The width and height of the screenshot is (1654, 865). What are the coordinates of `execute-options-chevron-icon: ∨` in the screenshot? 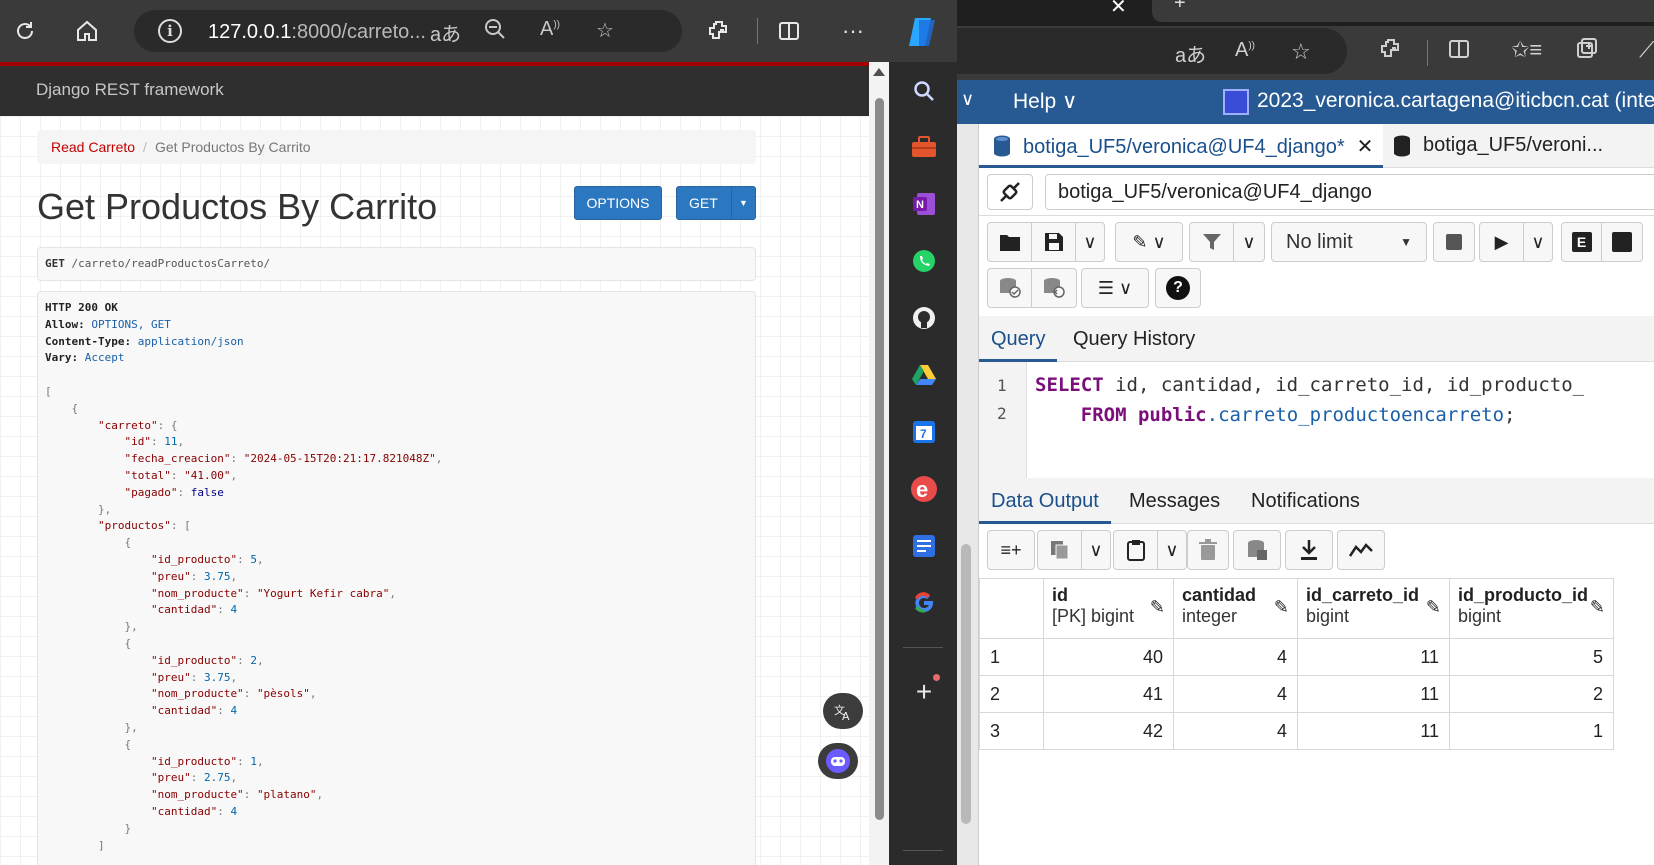 It's located at (1538, 242).